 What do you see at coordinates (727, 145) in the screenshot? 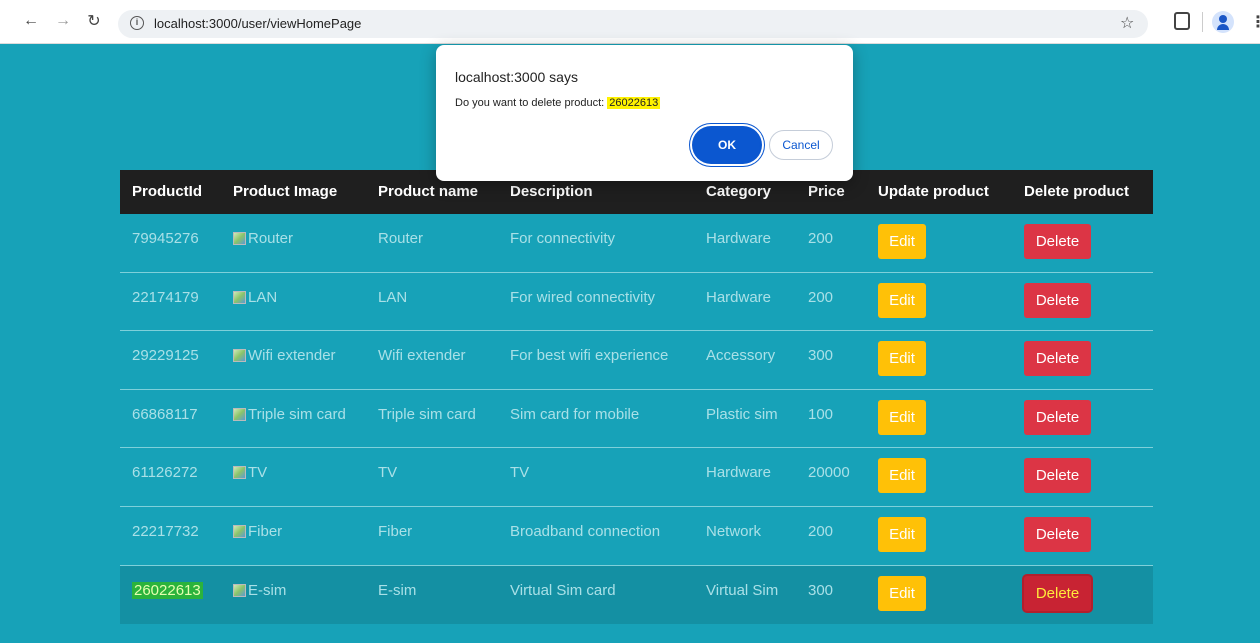
I see `dialog-ok-button: OK` at bounding box center [727, 145].